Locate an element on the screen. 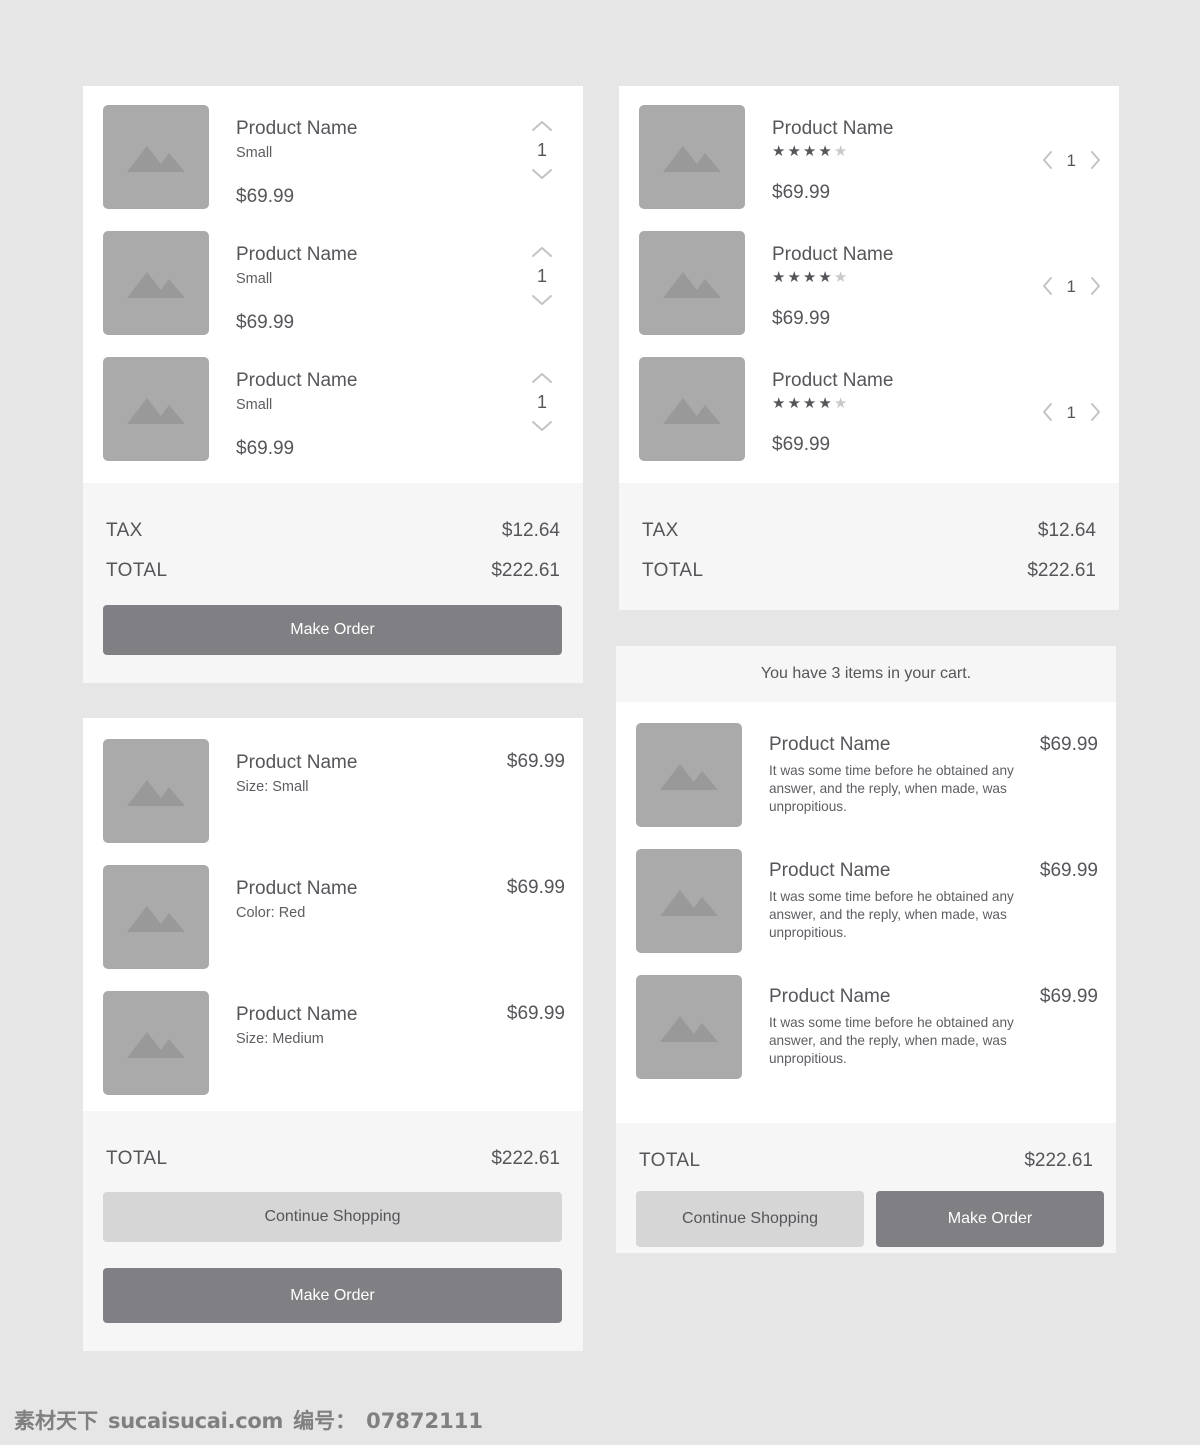  watermark-id-value: 07872111 is located at coordinates (424, 1421).